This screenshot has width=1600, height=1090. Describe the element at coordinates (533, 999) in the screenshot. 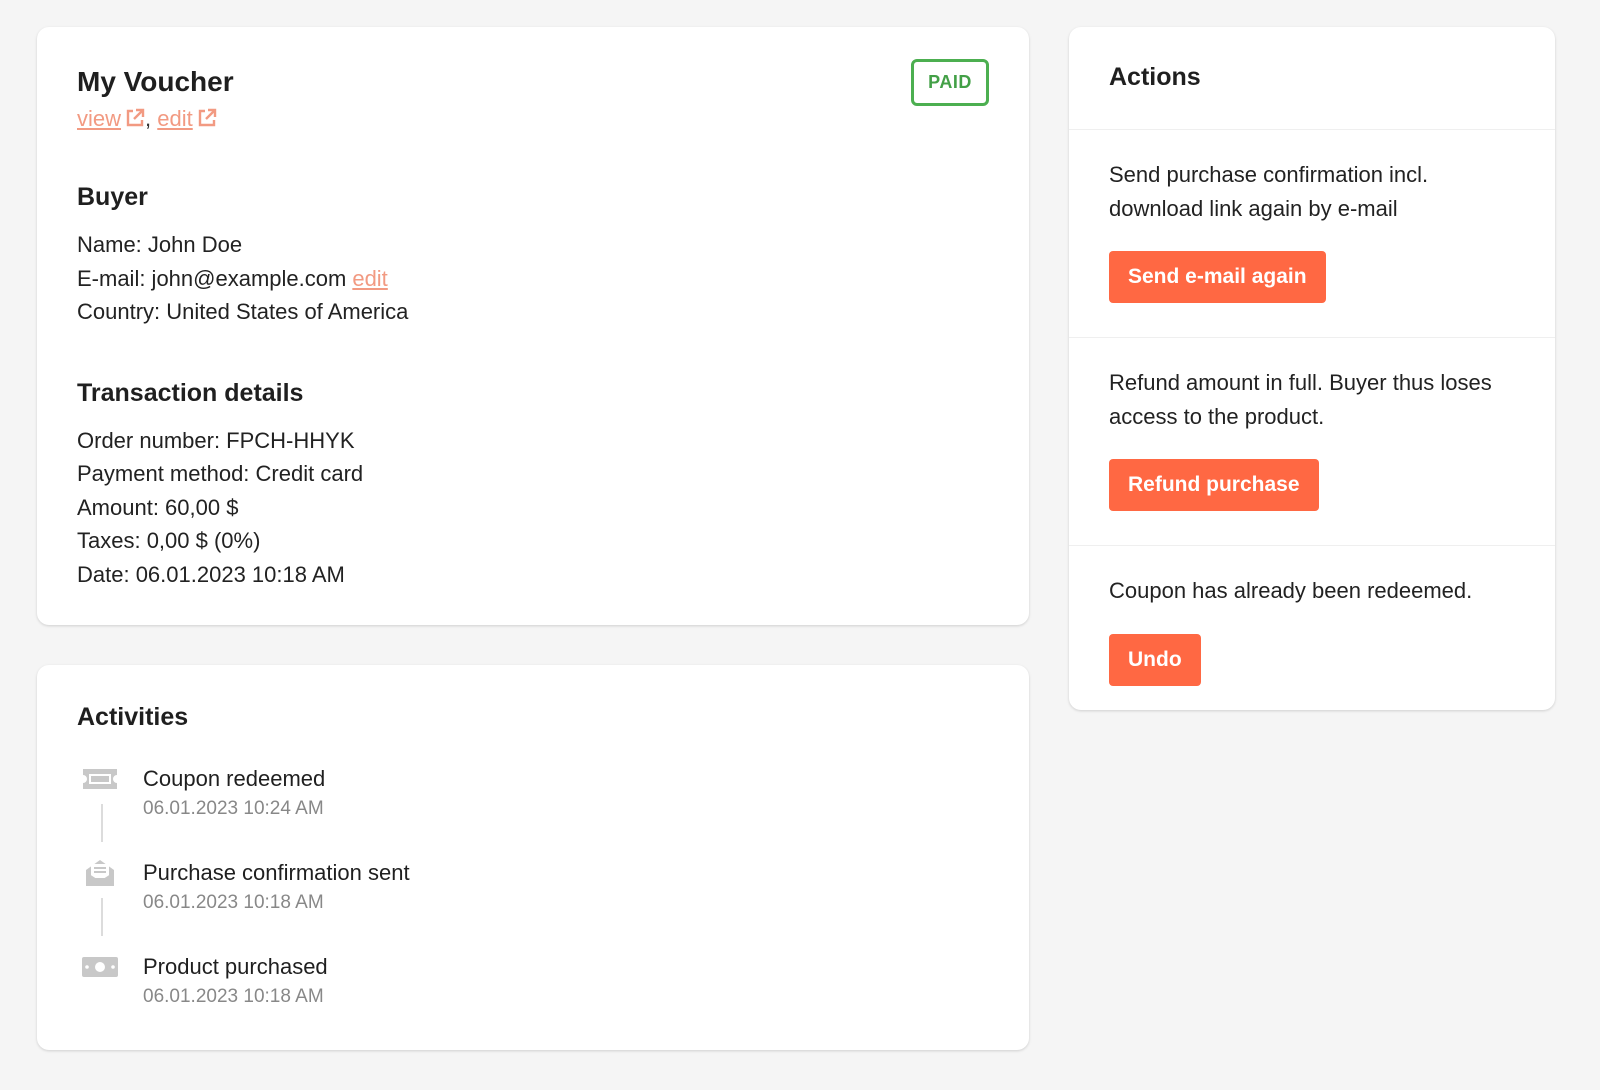

I see `list-item: Product purchased 06.01.2023 10:18 AM` at that location.